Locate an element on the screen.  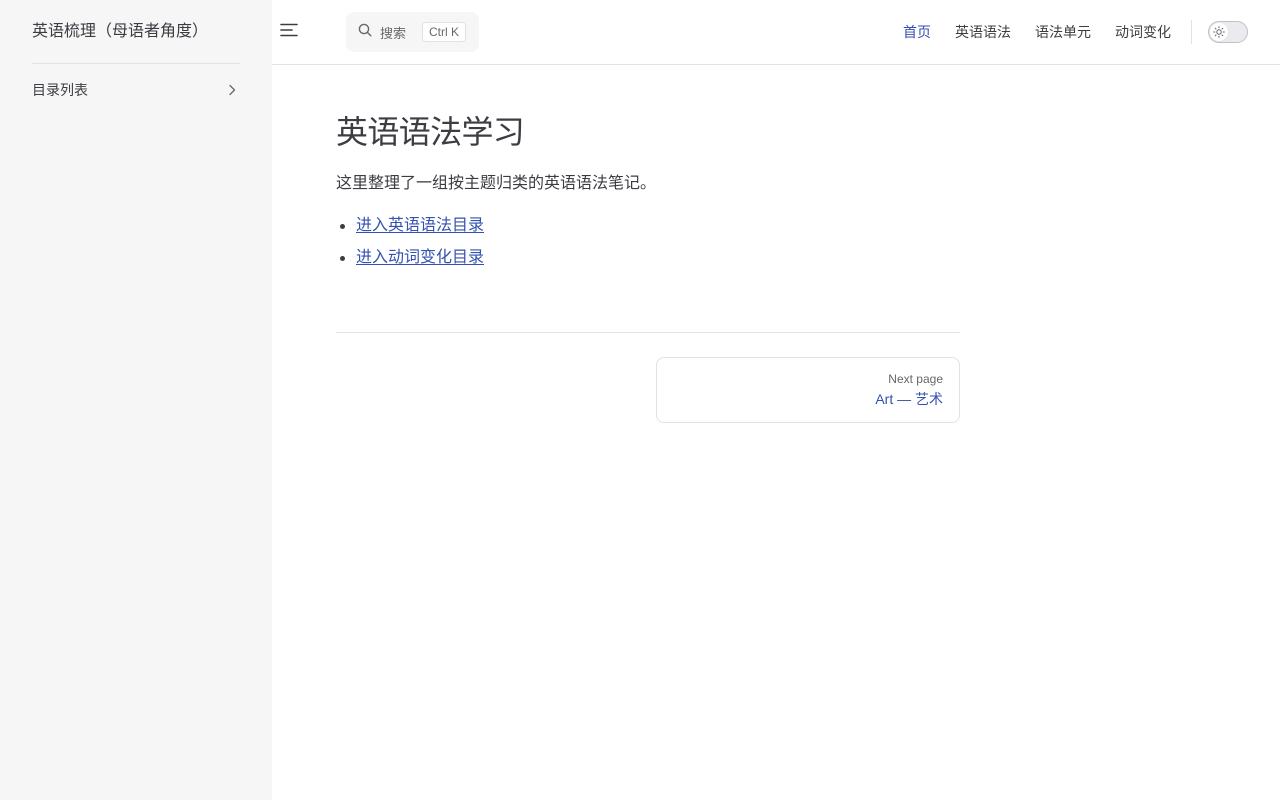
menu-icon is located at coordinates (289, 32).